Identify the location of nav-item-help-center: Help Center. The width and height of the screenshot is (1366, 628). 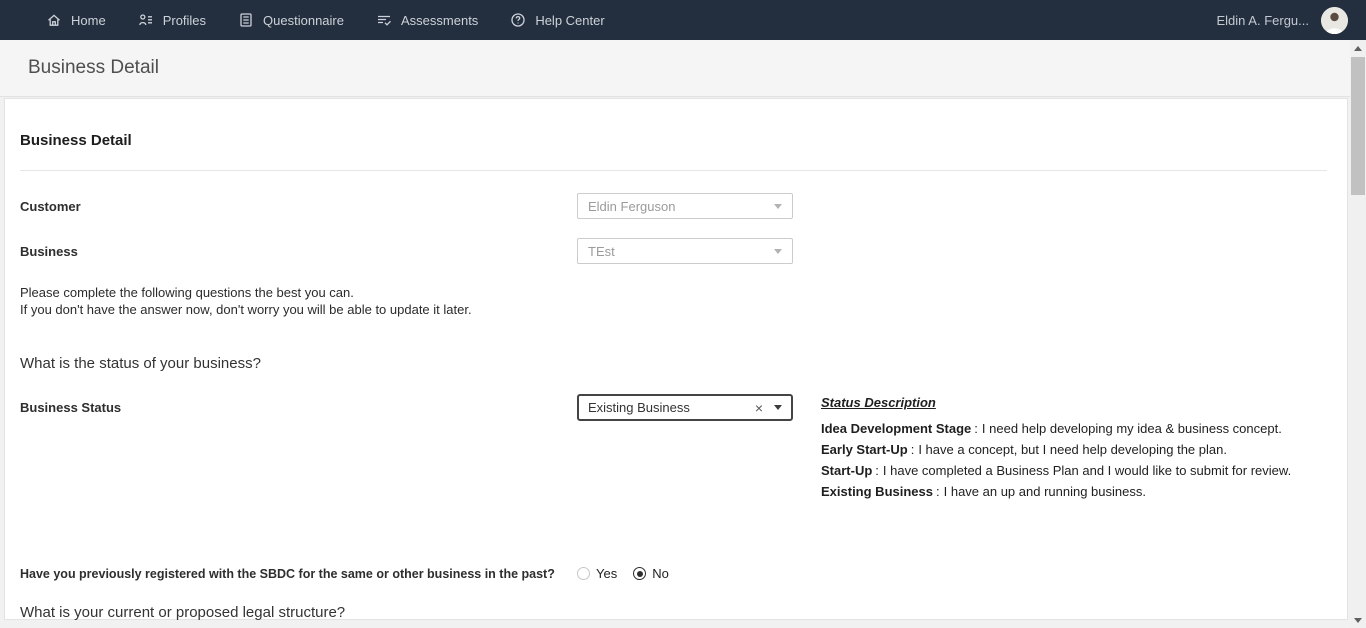
(557, 20).